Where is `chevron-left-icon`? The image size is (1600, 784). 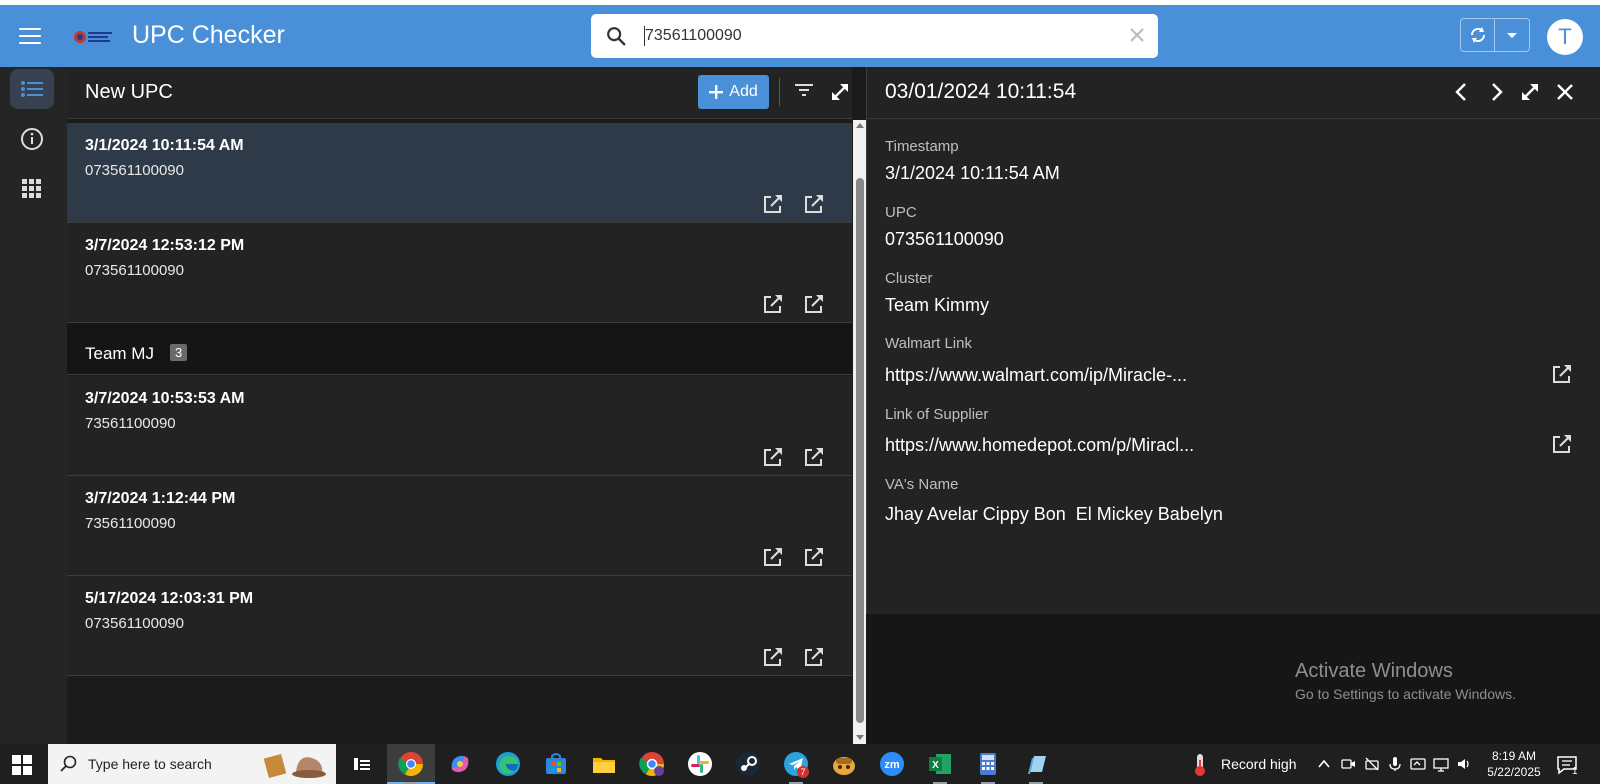 chevron-left-icon is located at coordinates (1462, 94).